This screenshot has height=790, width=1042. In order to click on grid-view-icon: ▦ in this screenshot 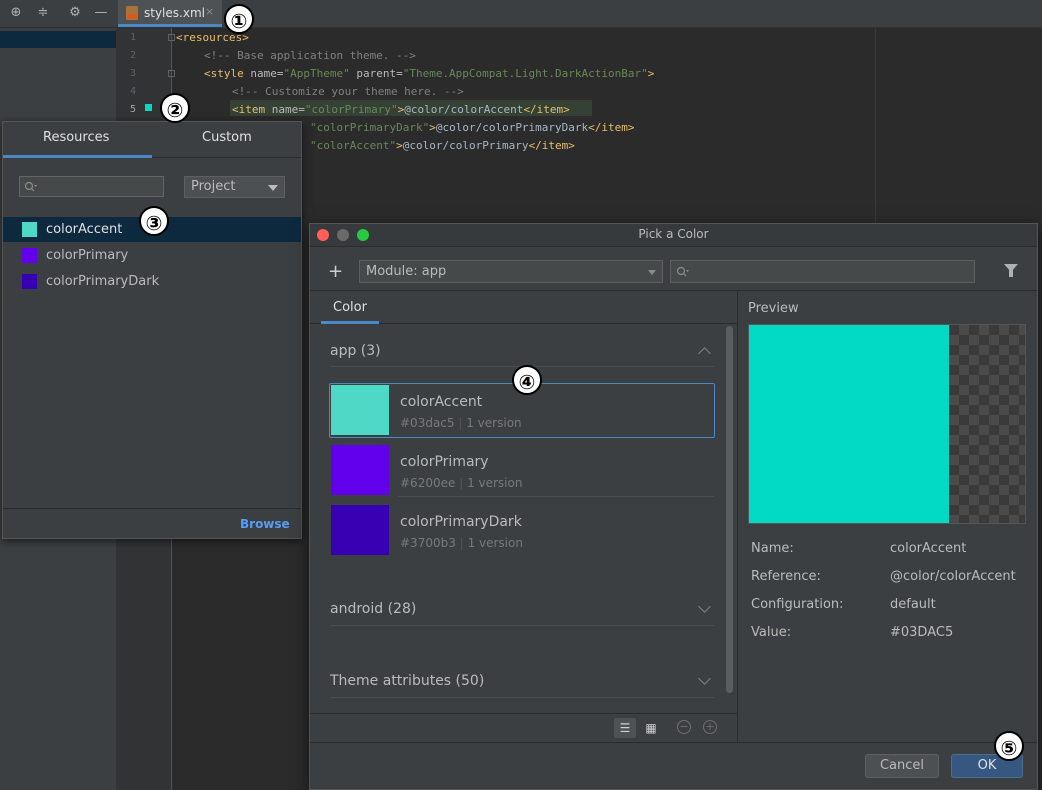, I will do `click(651, 728)`.